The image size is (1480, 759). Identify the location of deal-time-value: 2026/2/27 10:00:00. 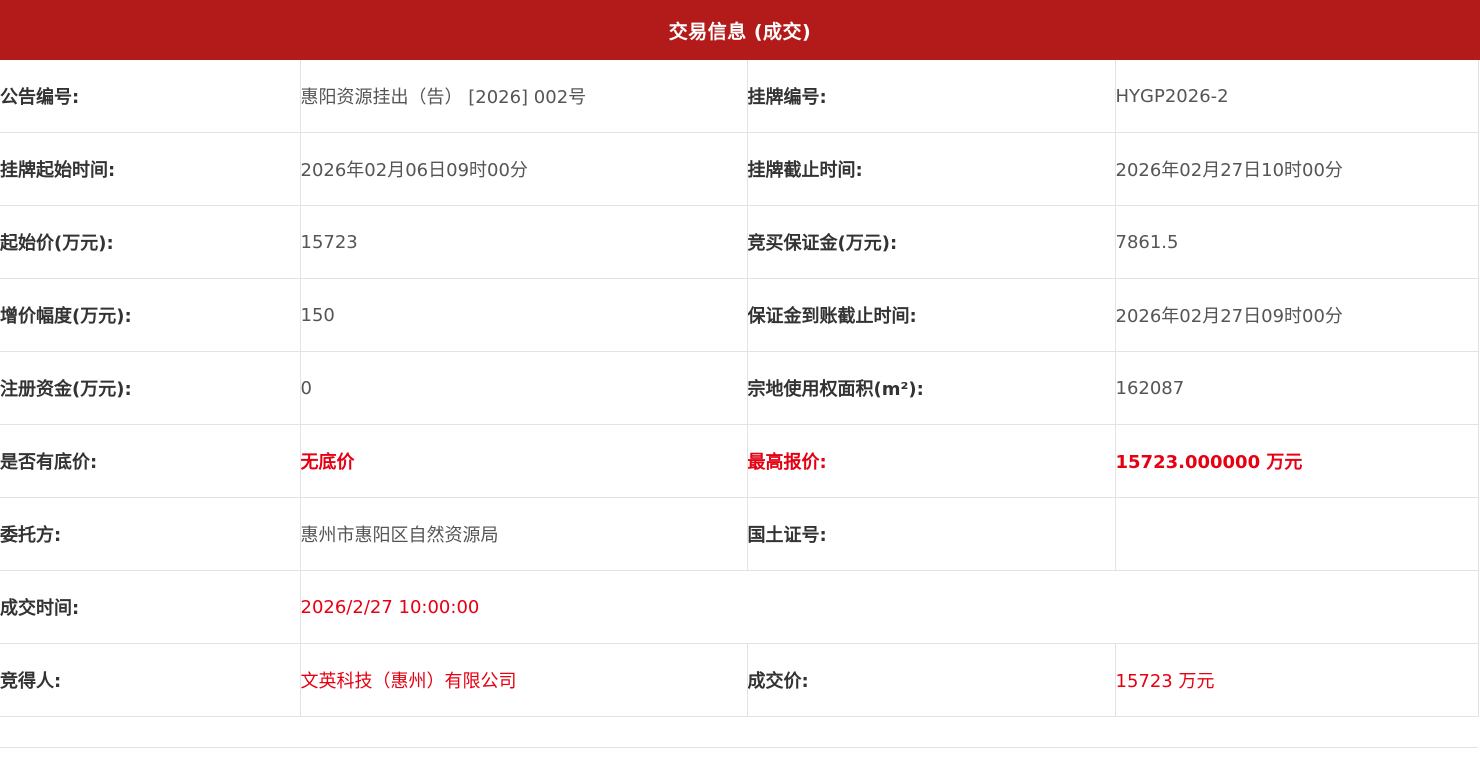
(889, 607).